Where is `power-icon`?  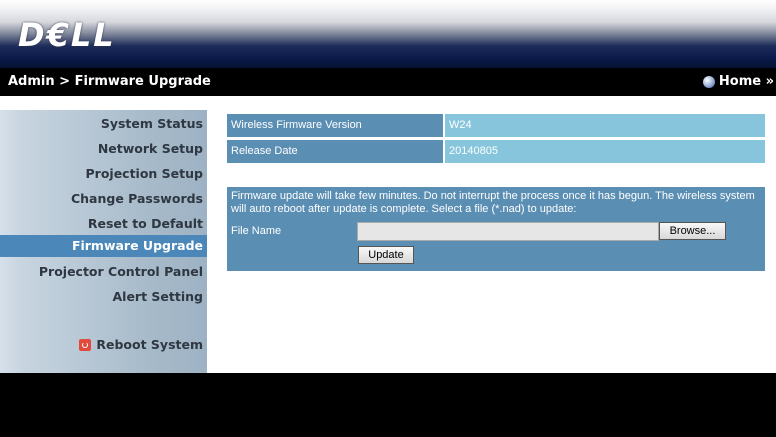
power-icon is located at coordinates (85, 344).